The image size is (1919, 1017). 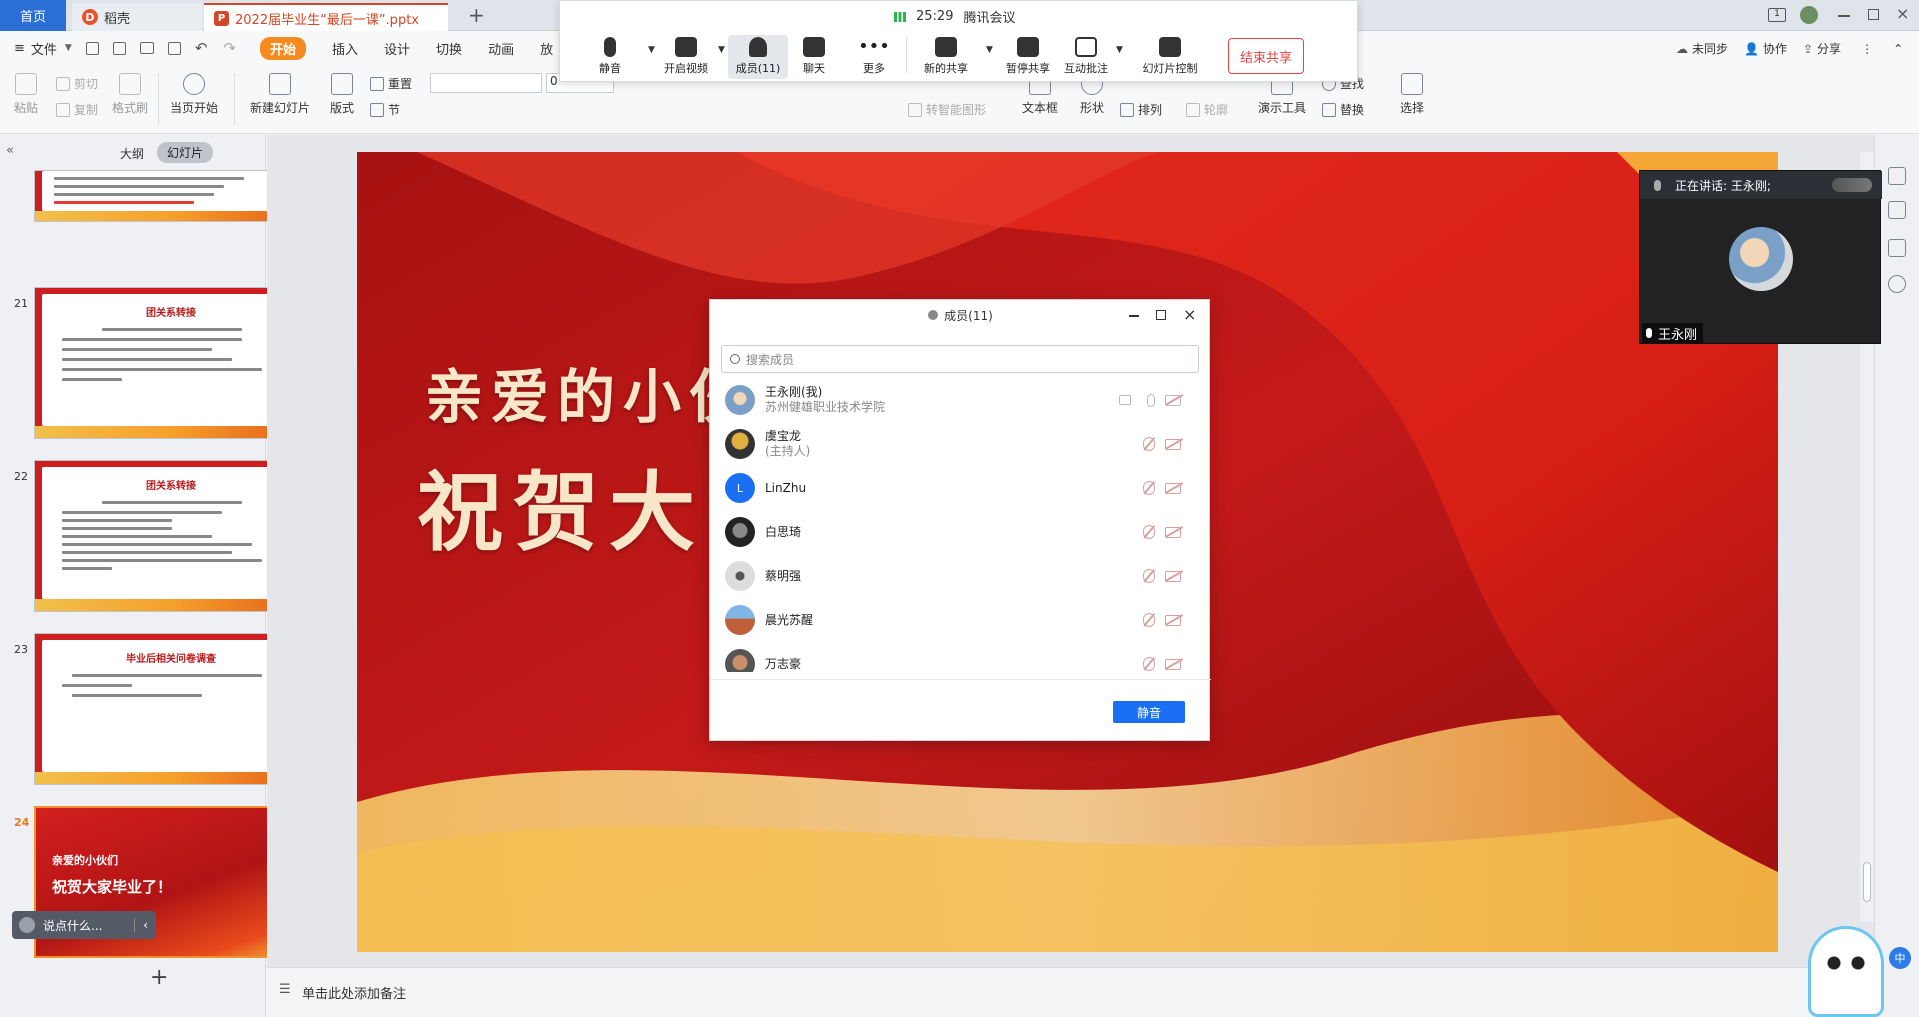 I want to click on collapse-panel-icon: «, so click(x=10, y=150).